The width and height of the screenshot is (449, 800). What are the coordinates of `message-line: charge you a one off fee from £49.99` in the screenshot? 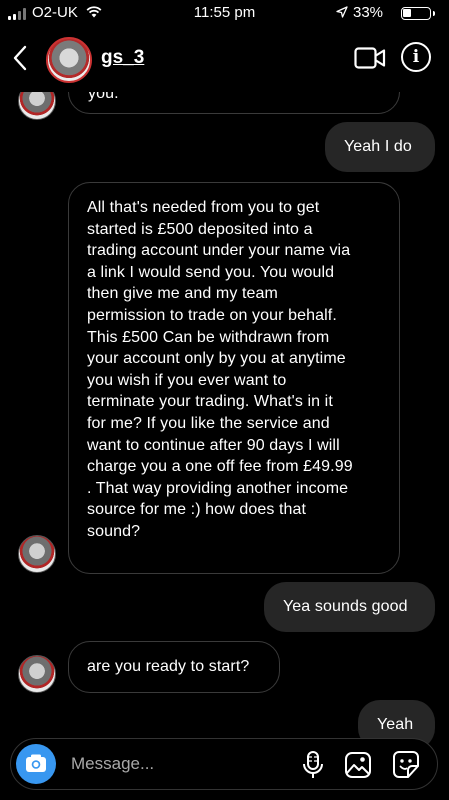 It's located at (220, 467).